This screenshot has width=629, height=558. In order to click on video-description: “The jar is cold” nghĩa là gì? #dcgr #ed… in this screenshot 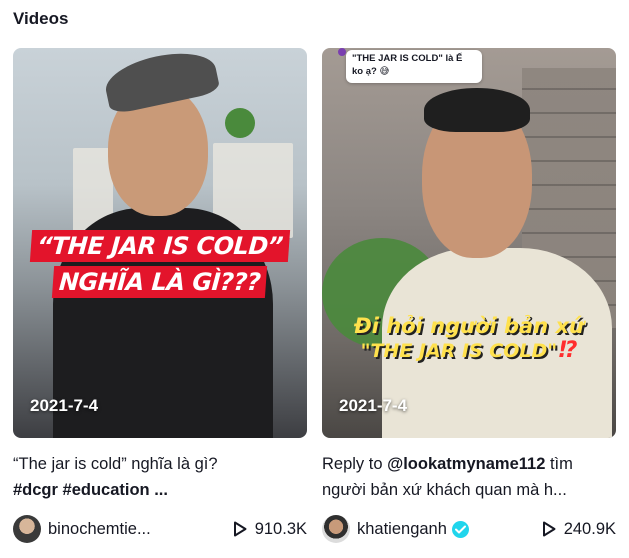, I will do `click(160, 479)`.